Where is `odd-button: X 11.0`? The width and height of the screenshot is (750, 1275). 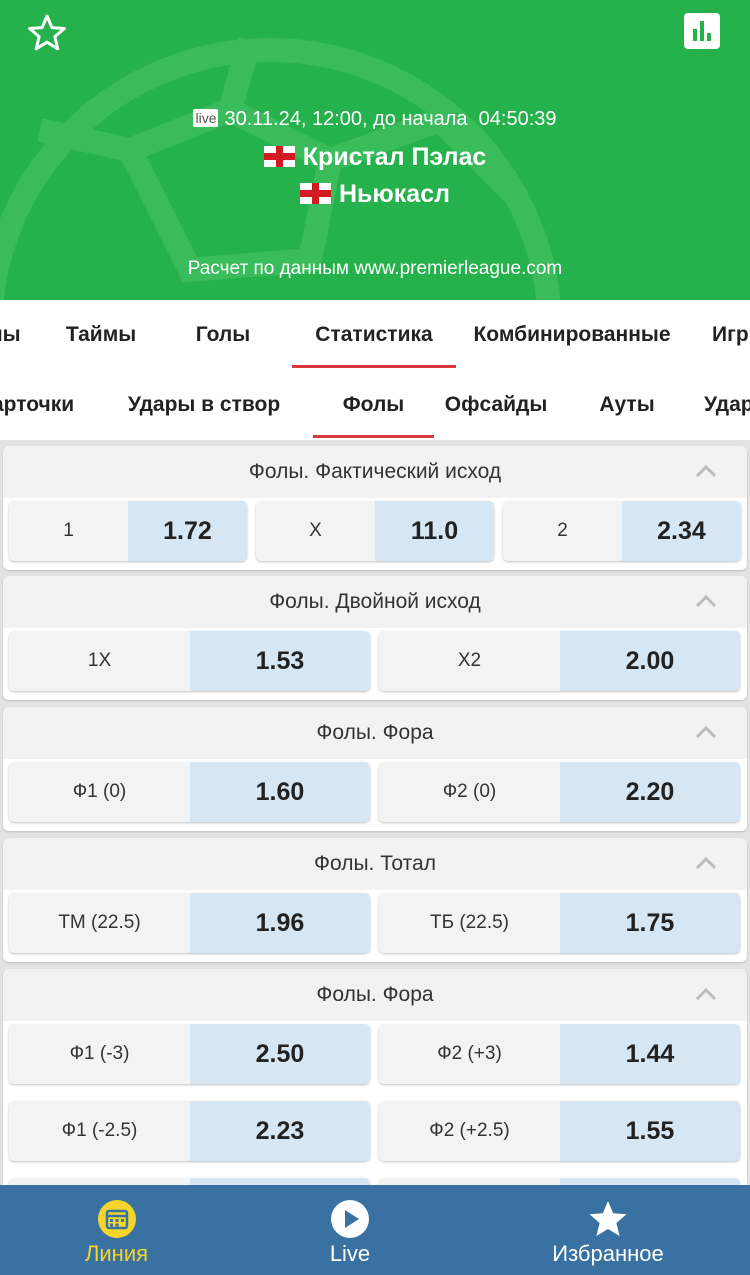
odd-button: X 11.0 is located at coordinates (375, 531).